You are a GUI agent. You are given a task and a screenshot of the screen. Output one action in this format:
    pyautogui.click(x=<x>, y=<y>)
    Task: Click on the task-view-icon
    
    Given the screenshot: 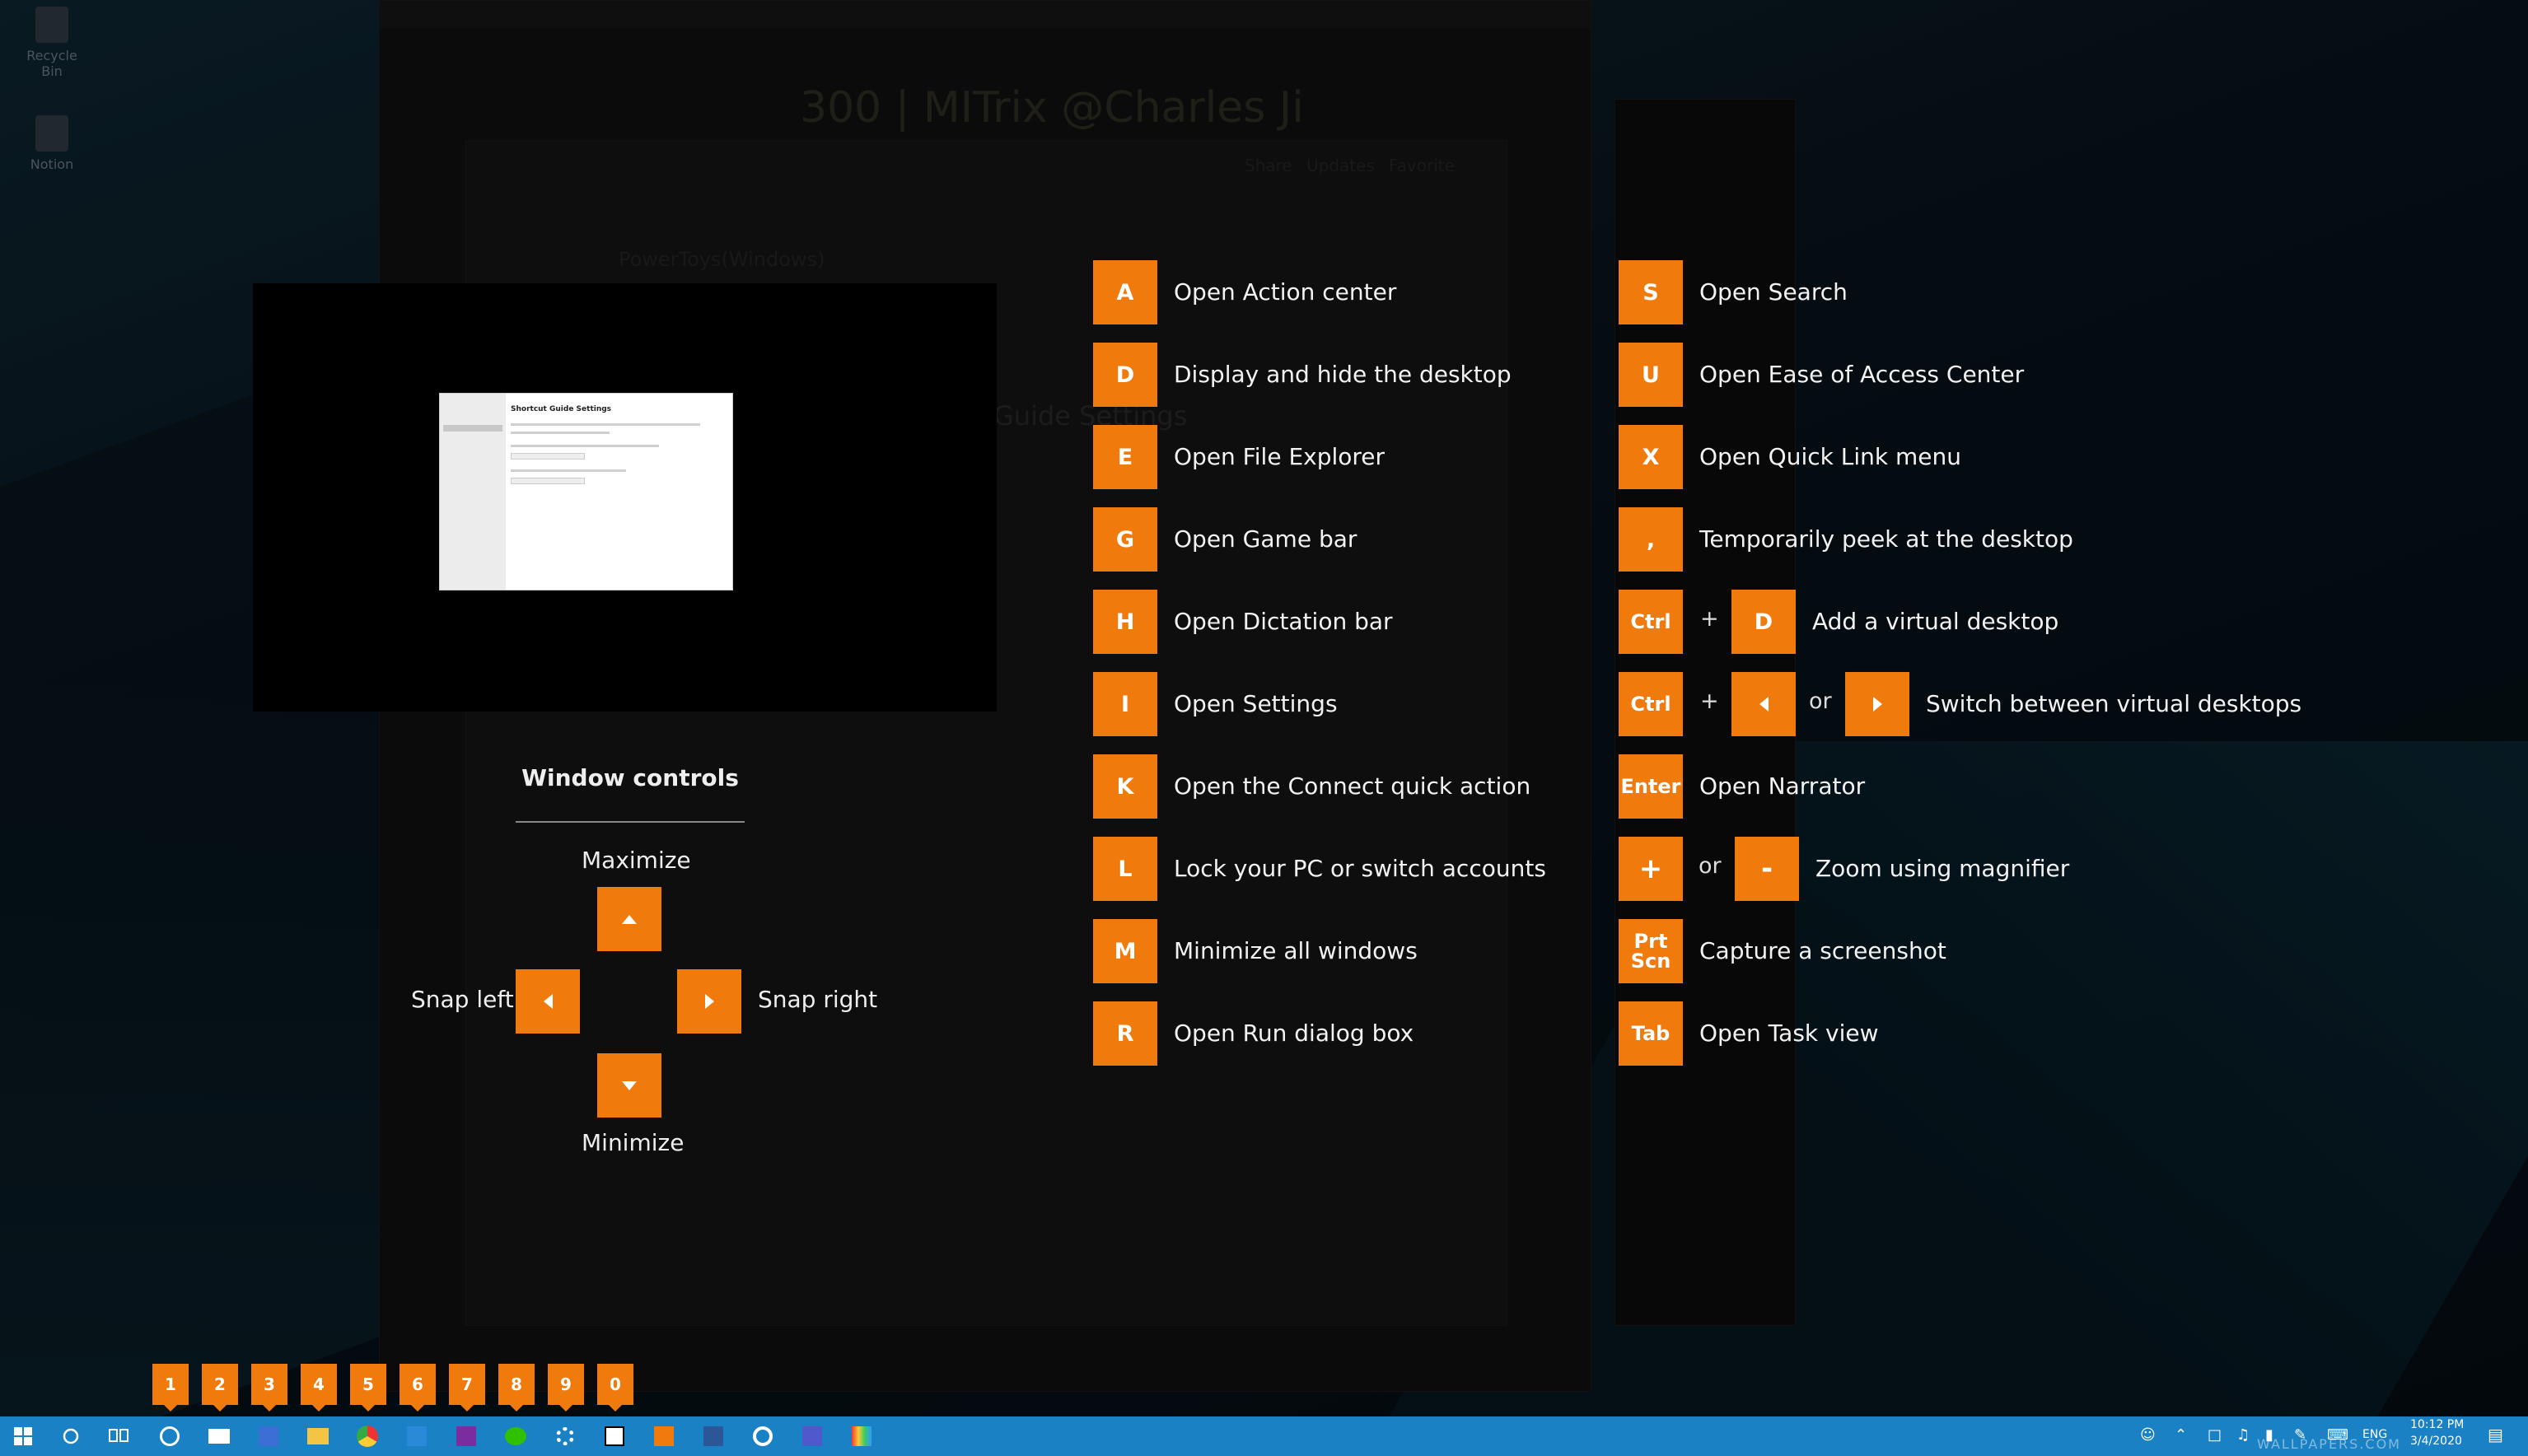 What is the action you would take?
    pyautogui.click(x=119, y=1435)
    